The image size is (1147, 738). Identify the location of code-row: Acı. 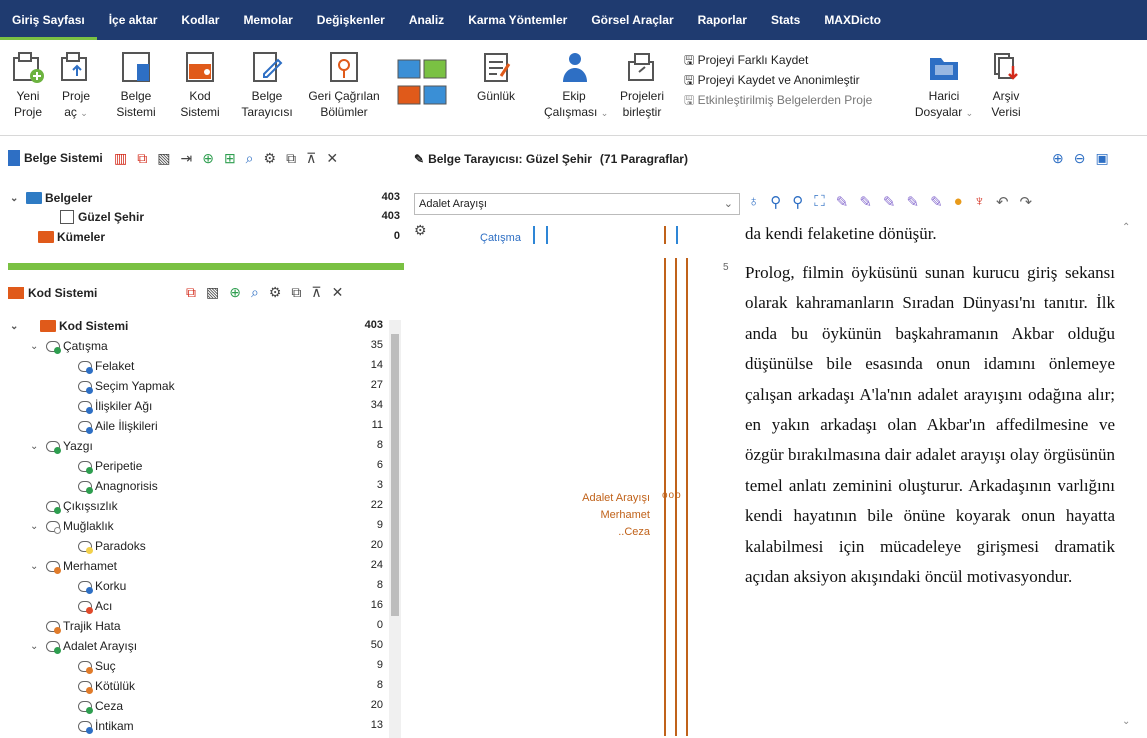
(95, 606).